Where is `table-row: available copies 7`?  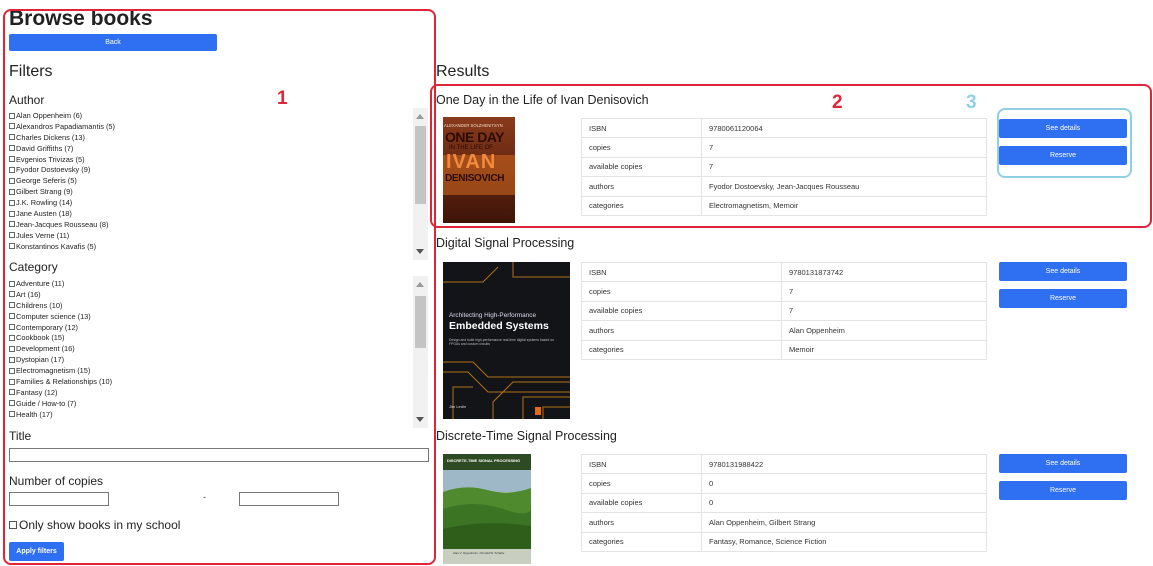 table-row: available copies 7 is located at coordinates (784, 311).